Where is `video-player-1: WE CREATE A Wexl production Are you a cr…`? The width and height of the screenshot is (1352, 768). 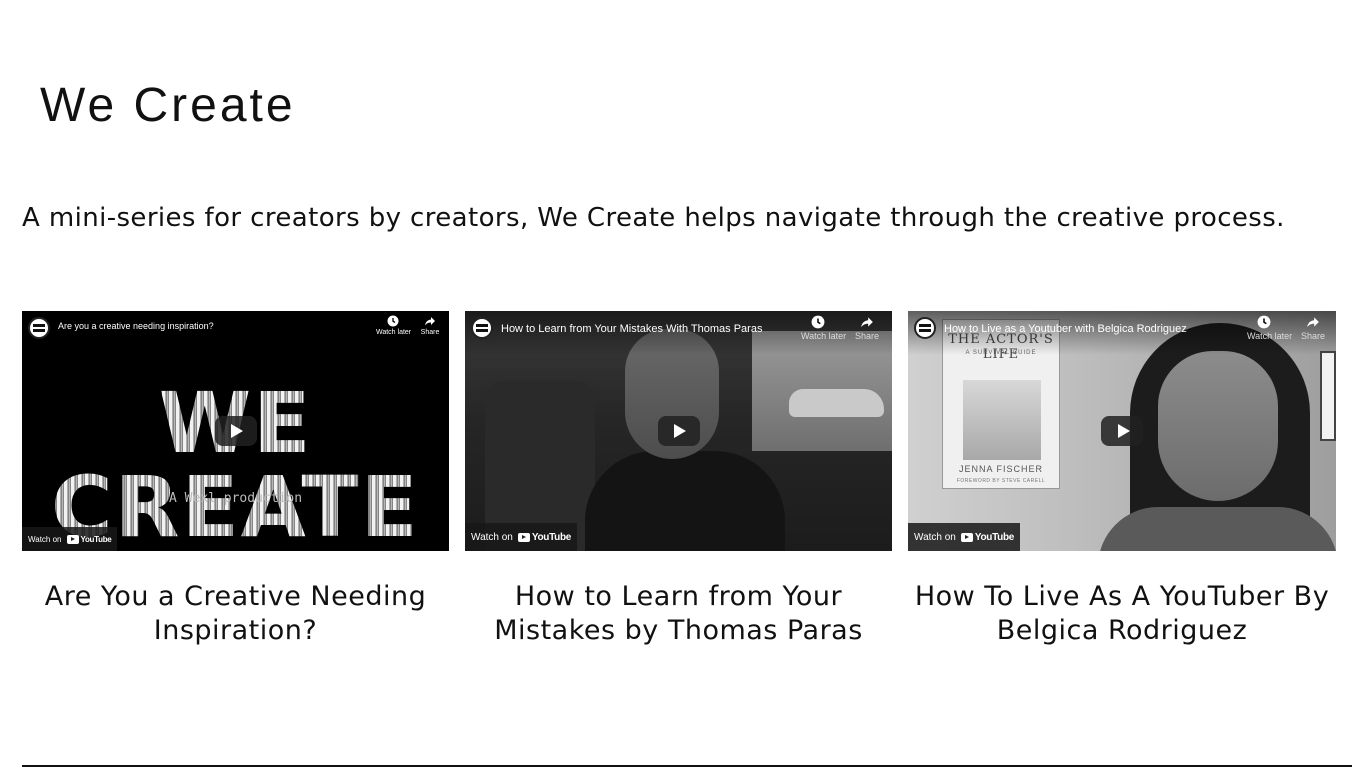
video-player-1: WE CREATE A Wexl production Are you a cr… is located at coordinates (235, 431).